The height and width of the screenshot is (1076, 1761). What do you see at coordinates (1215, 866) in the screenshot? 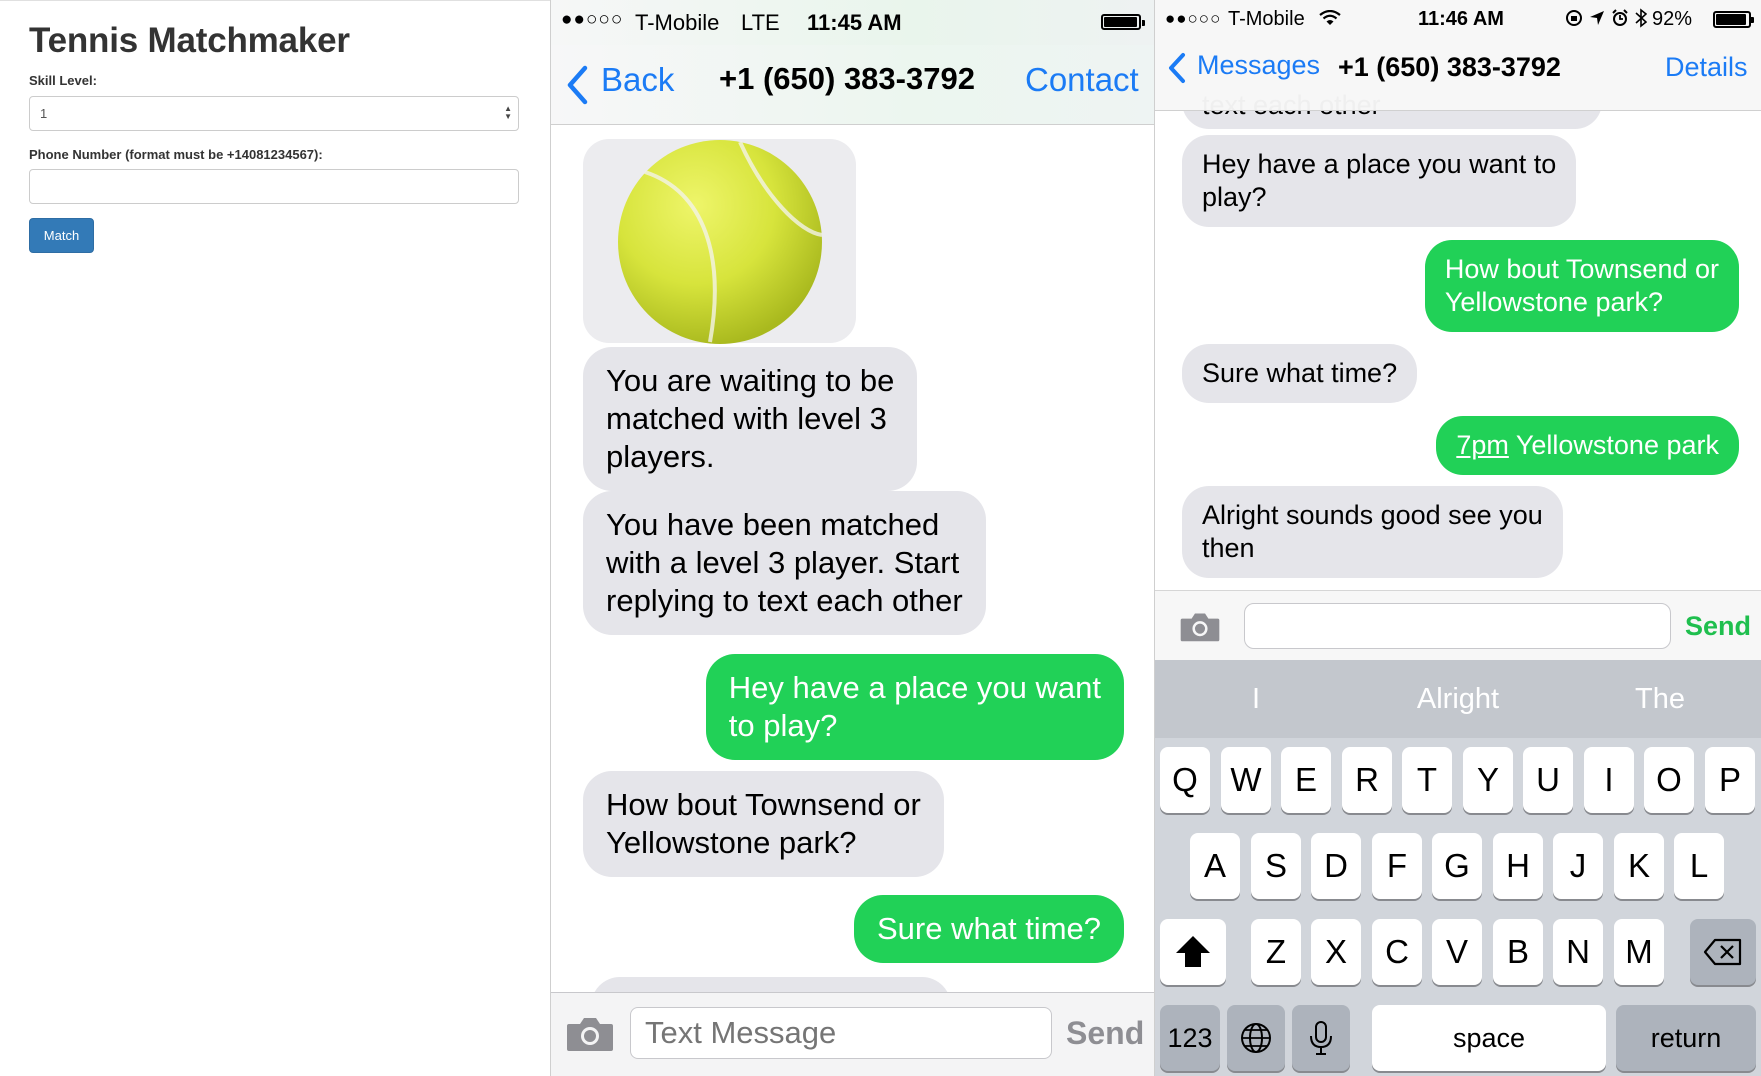
I see `key-a: A` at bounding box center [1215, 866].